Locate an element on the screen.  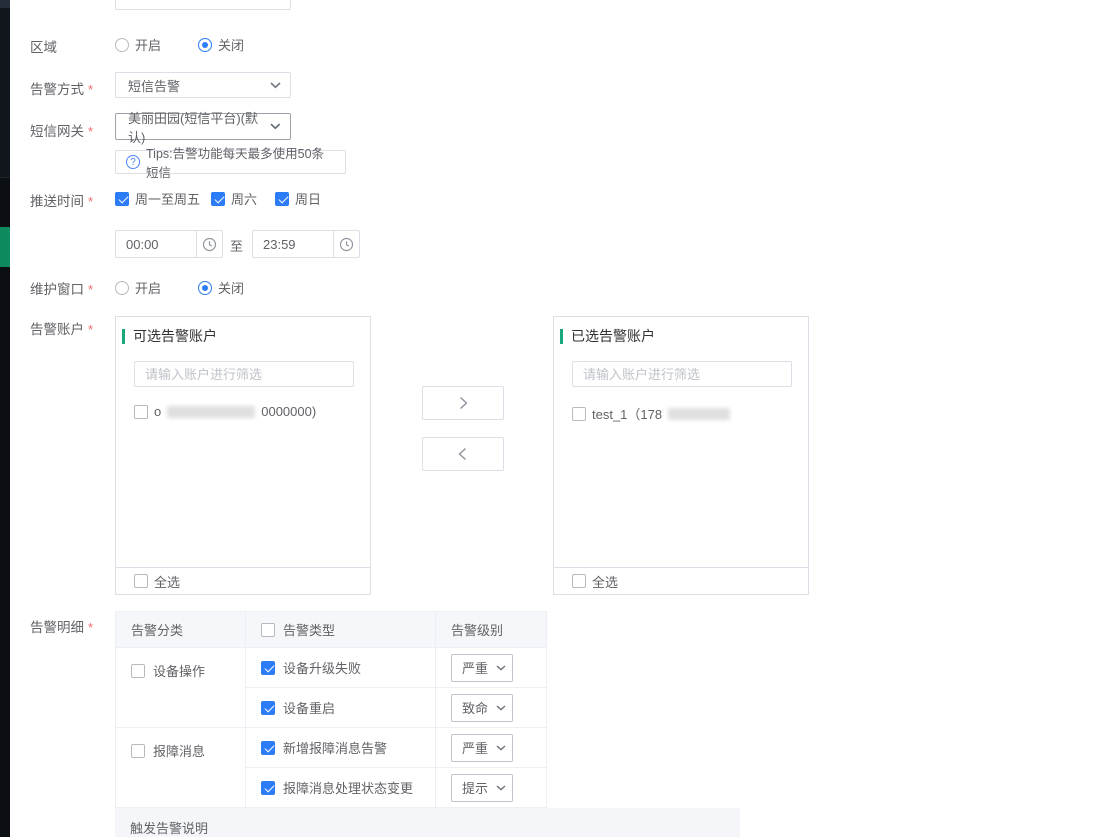
checkbox-label: 周一至周五 is located at coordinates (168, 199).